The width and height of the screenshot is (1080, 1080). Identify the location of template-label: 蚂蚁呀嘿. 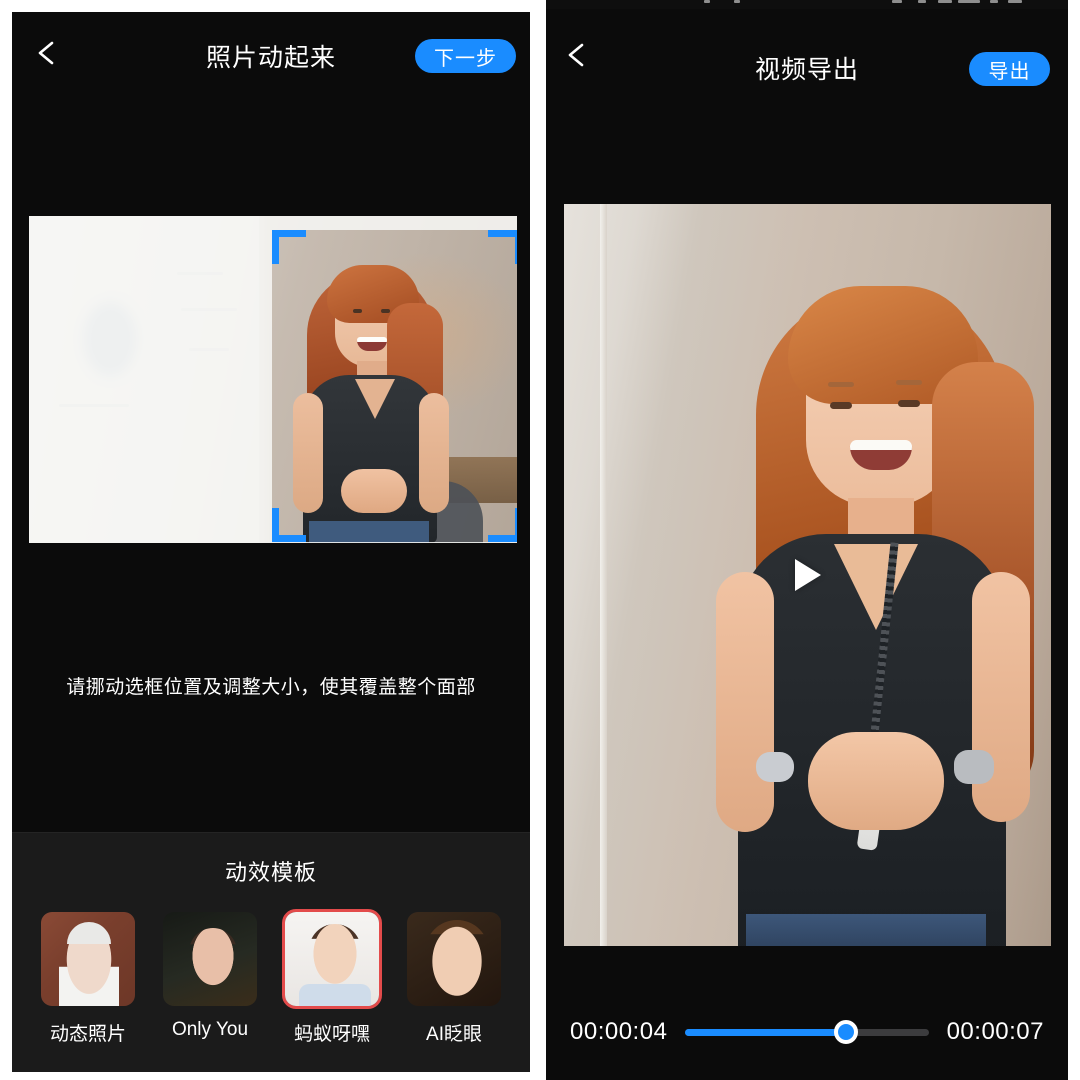
(331, 1034).